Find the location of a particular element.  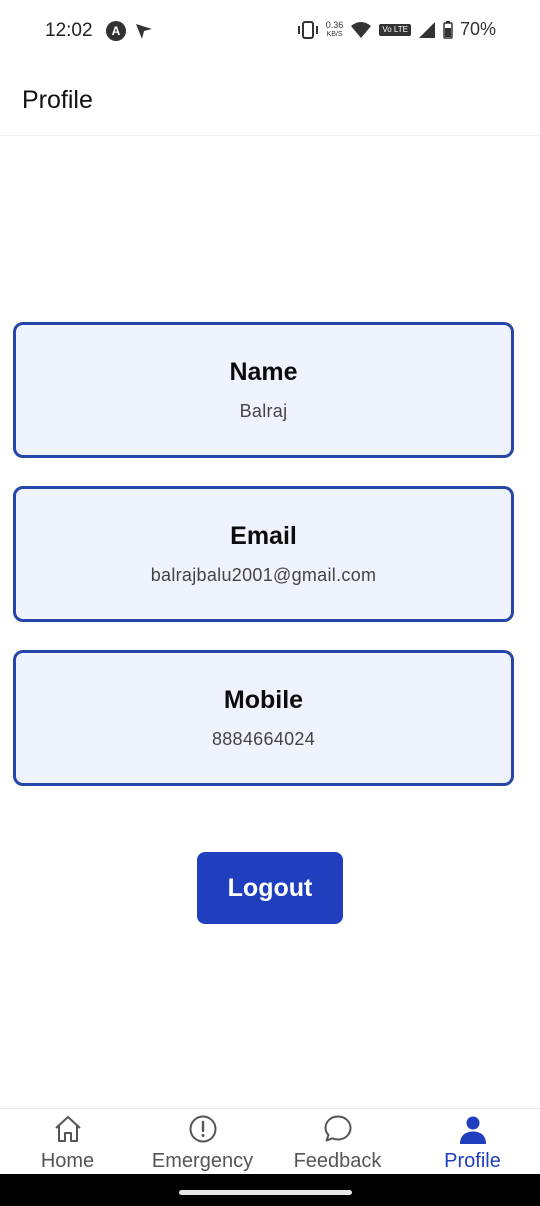

signal-icon is located at coordinates (426, 29).